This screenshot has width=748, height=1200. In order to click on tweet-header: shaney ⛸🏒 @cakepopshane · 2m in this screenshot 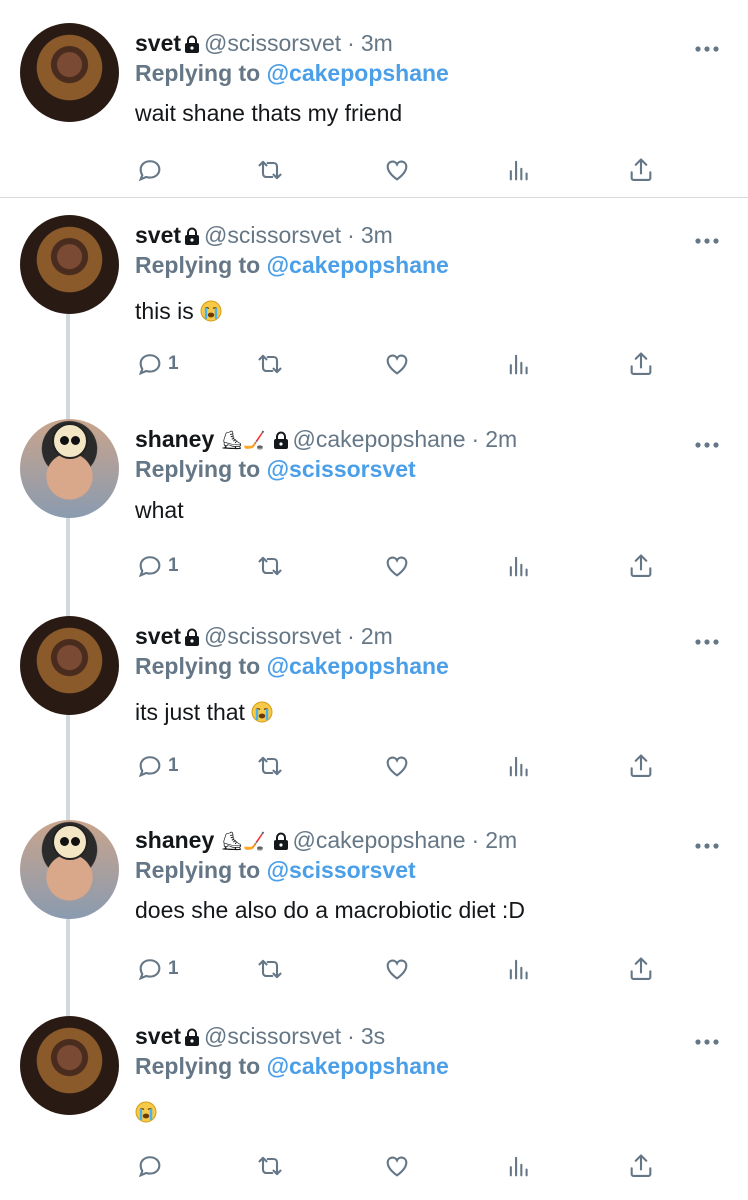, I will do `click(326, 840)`.